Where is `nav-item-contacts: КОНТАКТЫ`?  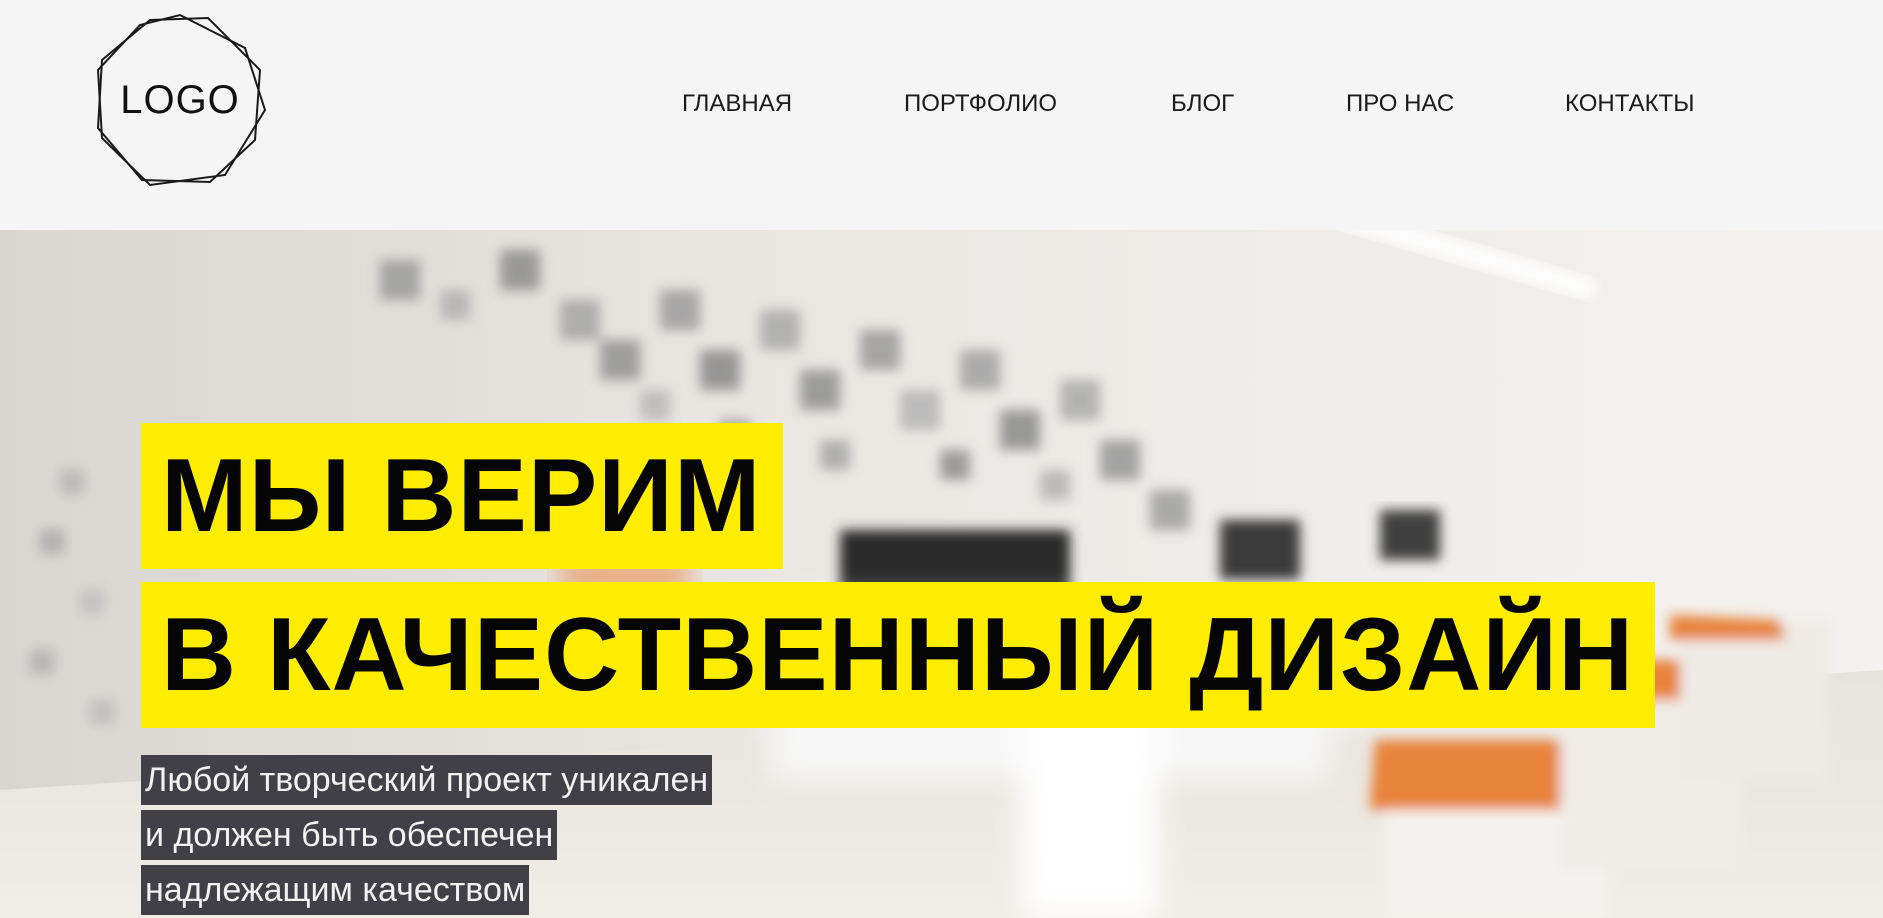 nav-item-contacts: КОНТАКТЫ is located at coordinates (1629, 104).